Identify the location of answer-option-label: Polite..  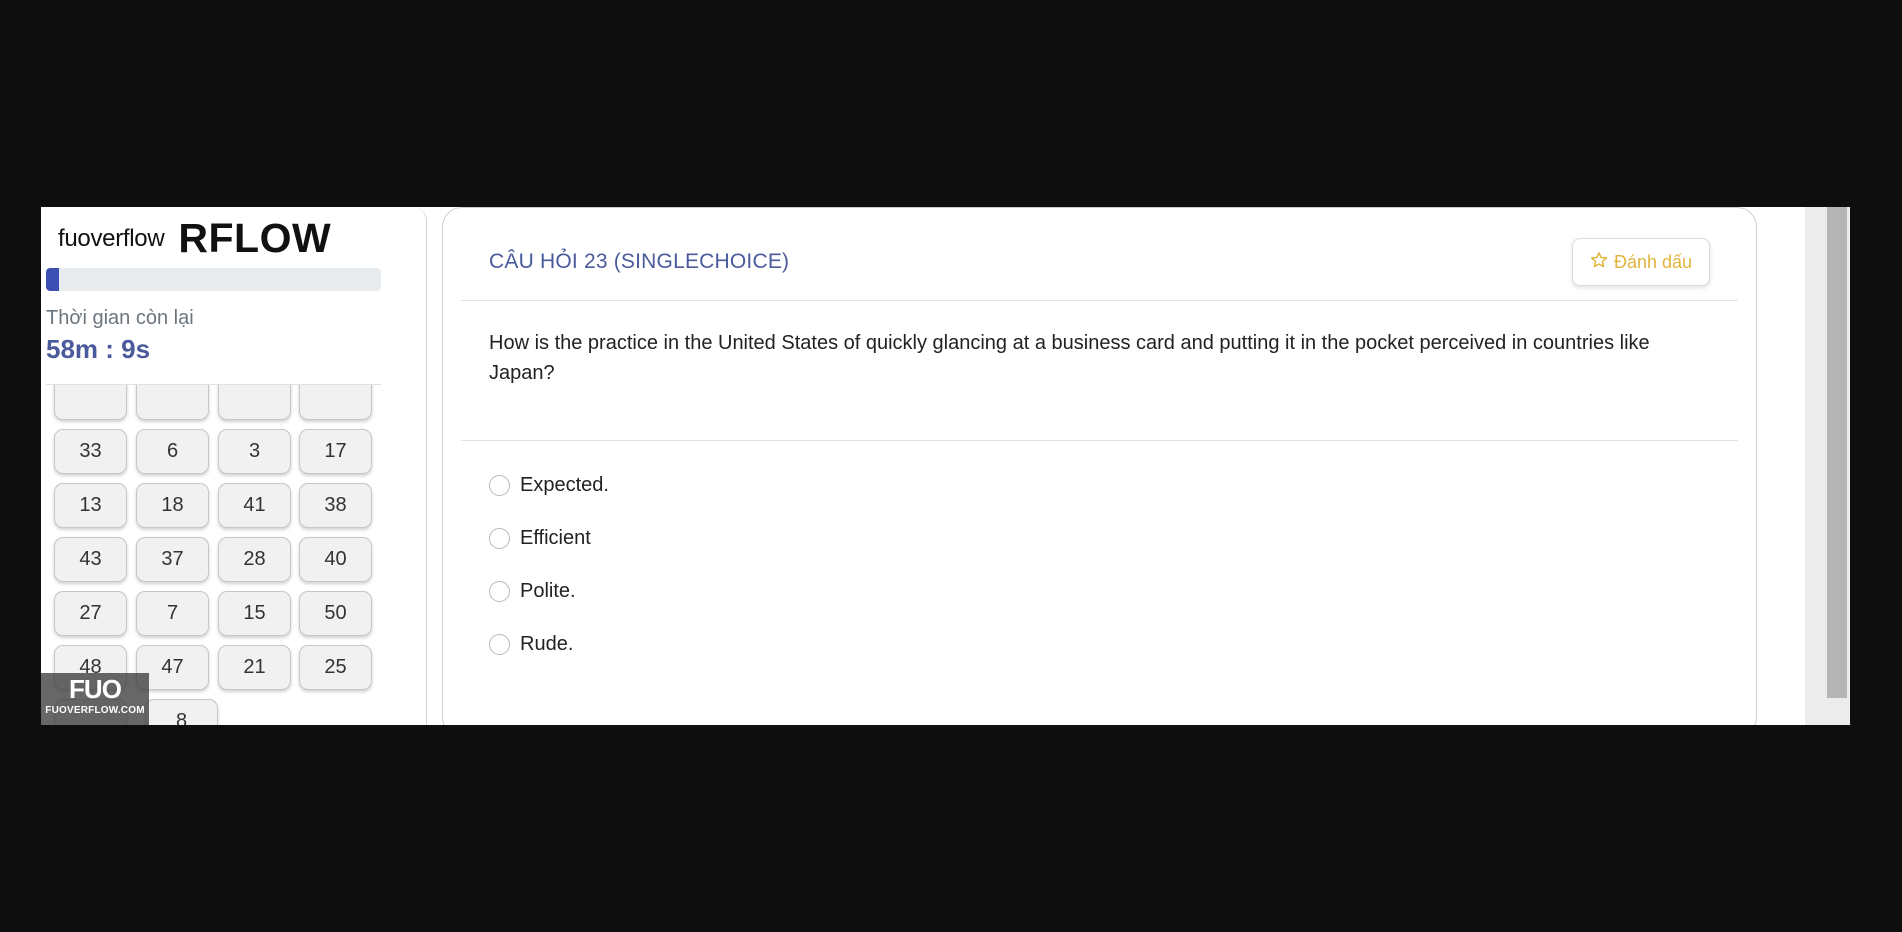
(548, 591).